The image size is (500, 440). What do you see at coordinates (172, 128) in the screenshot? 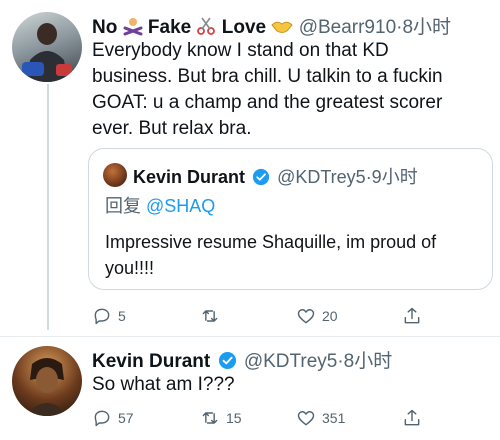
I see `tweet1-text-line: ever. But relax bra.` at bounding box center [172, 128].